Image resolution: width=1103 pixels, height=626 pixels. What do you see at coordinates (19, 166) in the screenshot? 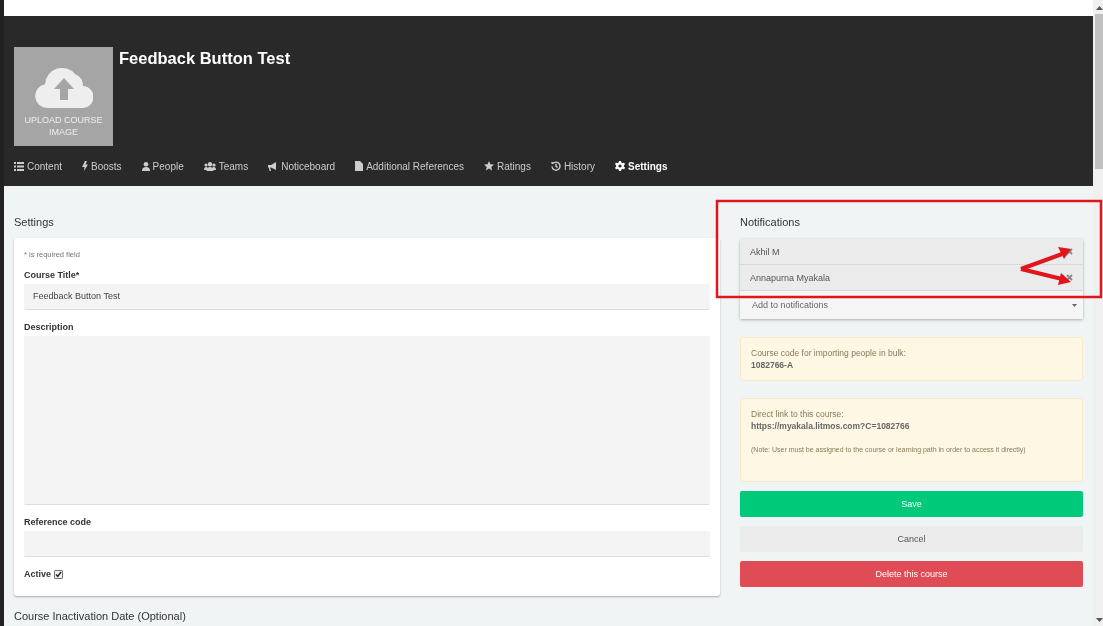
I see `list-icon` at bounding box center [19, 166].